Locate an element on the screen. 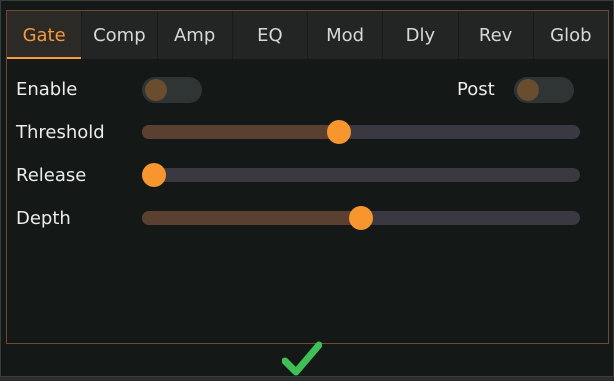 This screenshot has width=614, height=381. depth-label: Depth is located at coordinates (43, 218).